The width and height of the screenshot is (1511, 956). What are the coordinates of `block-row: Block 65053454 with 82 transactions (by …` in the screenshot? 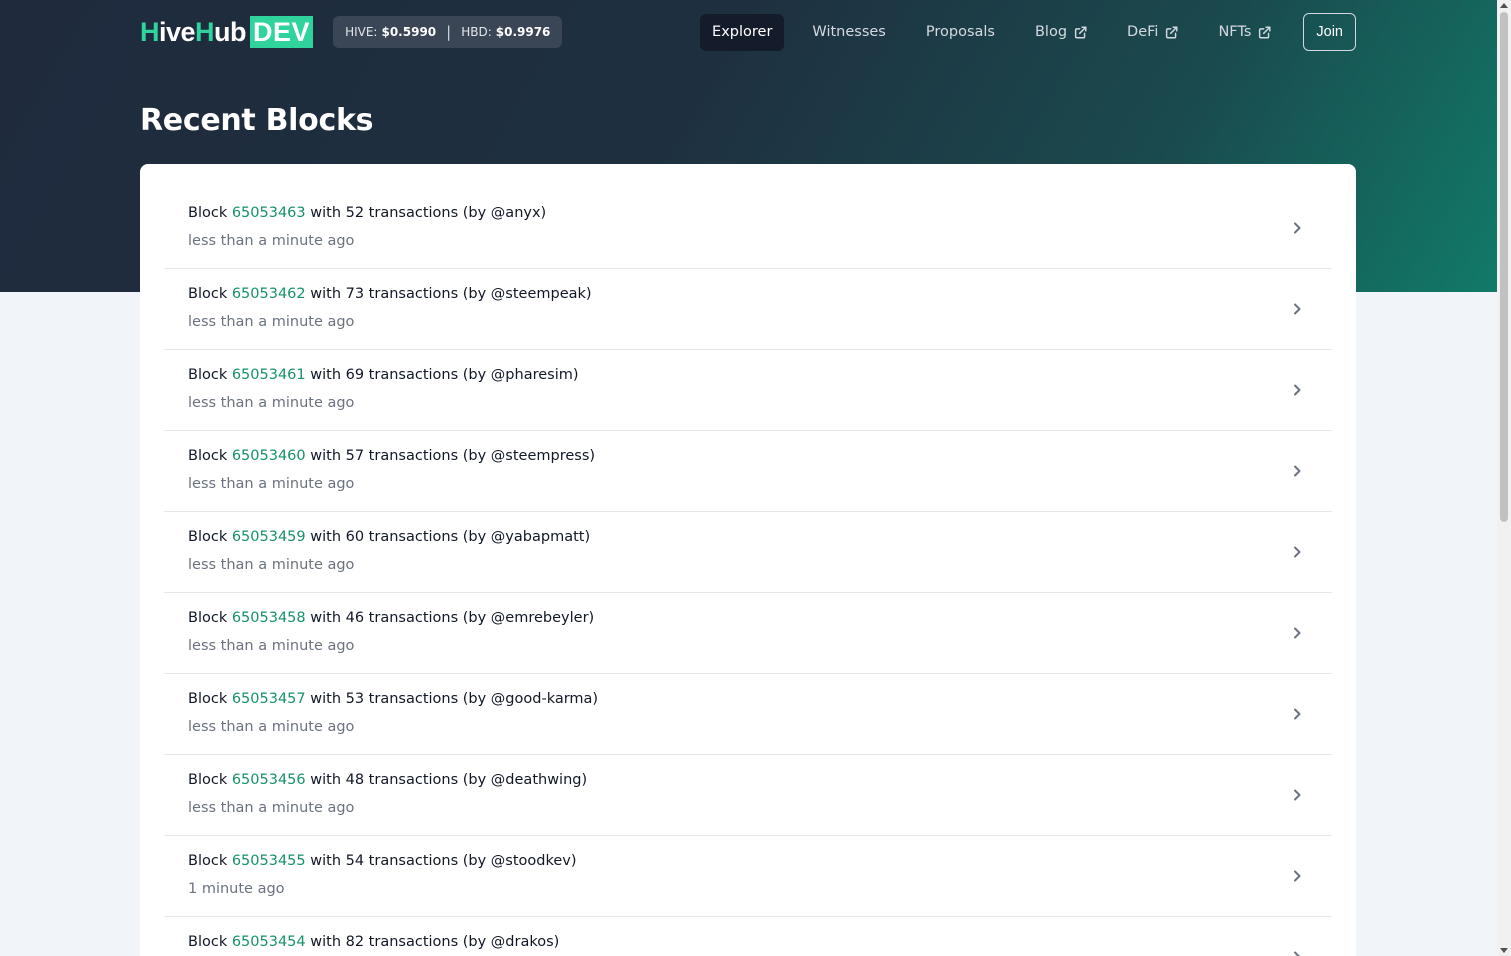 It's located at (748, 936).